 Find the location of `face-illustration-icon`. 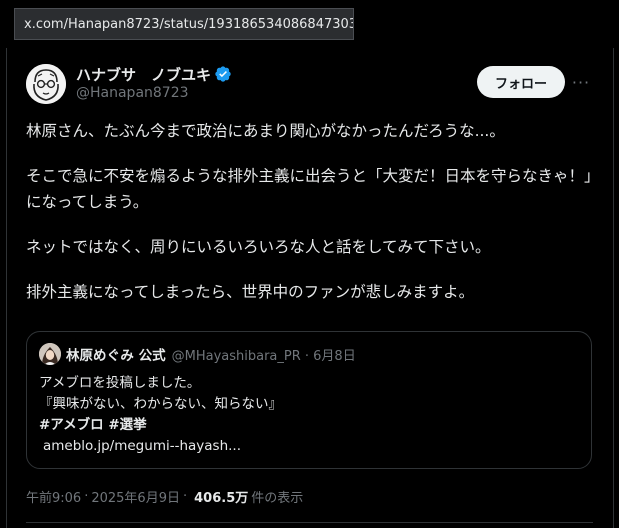

face-illustration-icon is located at coordinates (46, 84).